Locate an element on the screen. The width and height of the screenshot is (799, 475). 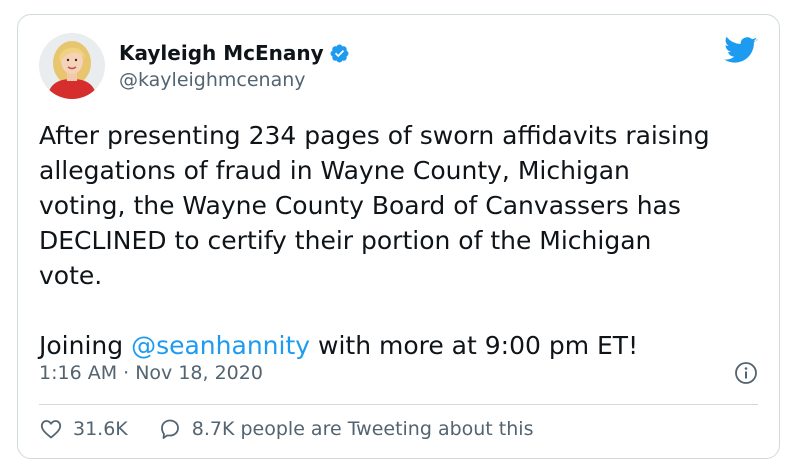
like-count: 31.6K is located at coordinates (100, 429).